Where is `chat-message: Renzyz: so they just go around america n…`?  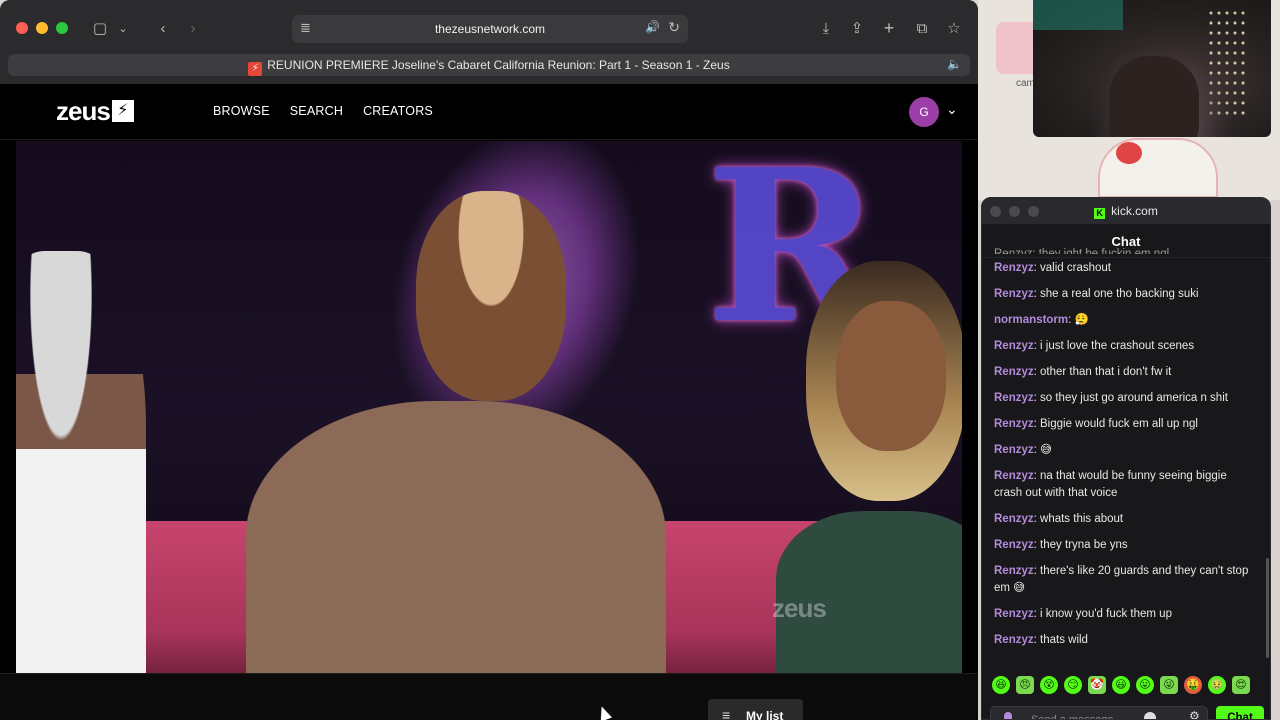
chat-message: Renzyz: so they just go around america n… is located at coordinates (1111, 398).